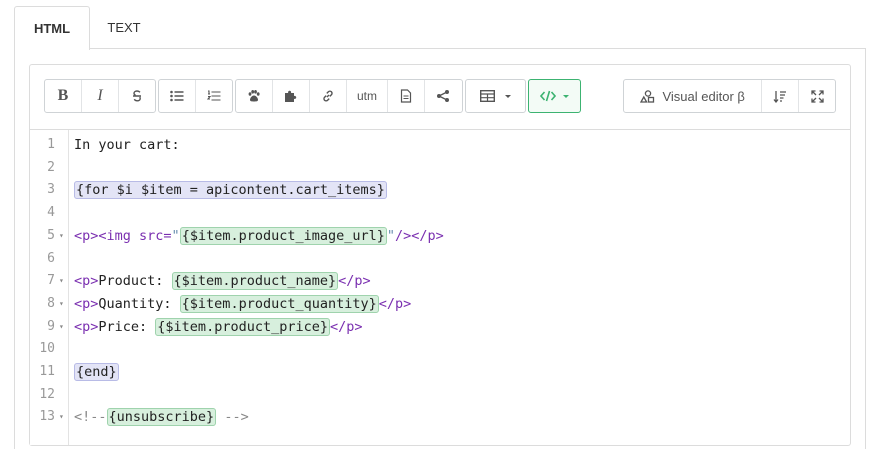 This screenshot has width=878, height=449. I want to click on line-number: 12, so click(47, 394).